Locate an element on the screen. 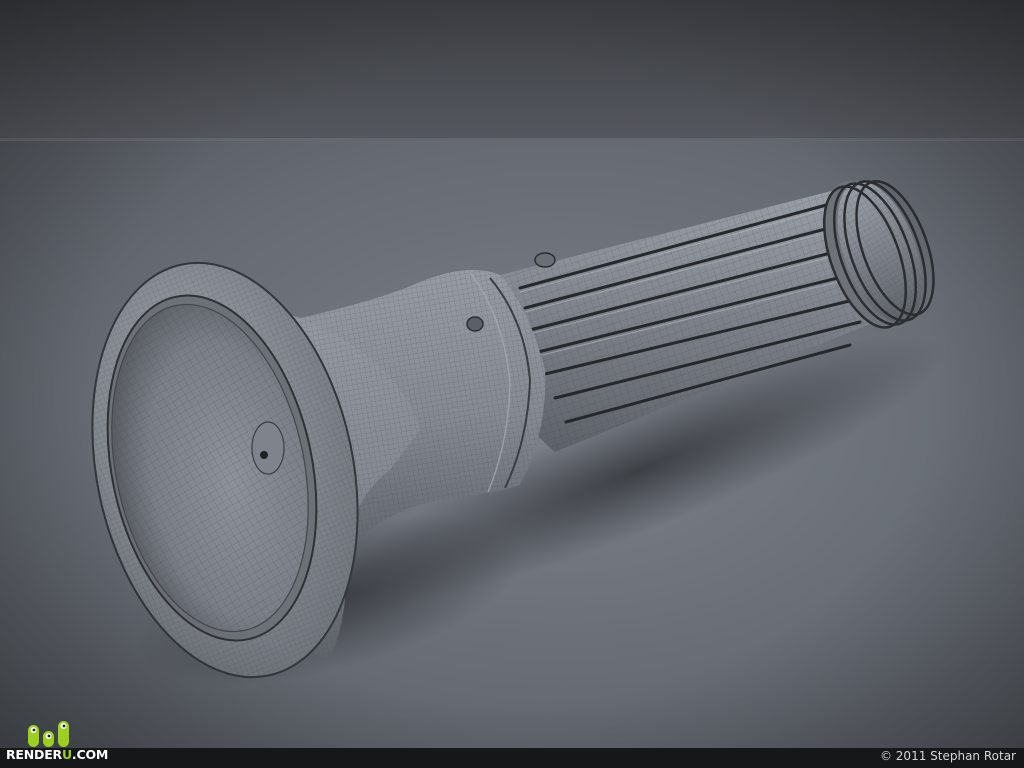 Image resolution: width=1024 pixels, height=768 pixels. renderu-logo: RENDERU.COM is located at coordinates (57, 739).